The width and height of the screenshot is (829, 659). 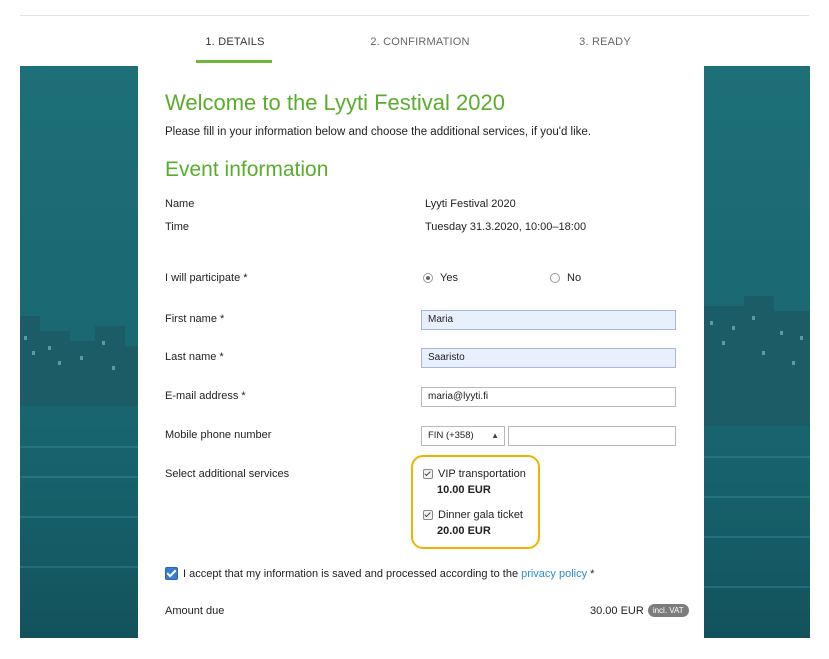 What do you see at coordinates (473, 523) in the screenshot?
I see `service-dinner-gala: Dinner gala ticket 20.00 EUR` at bounding box center [473, 523].